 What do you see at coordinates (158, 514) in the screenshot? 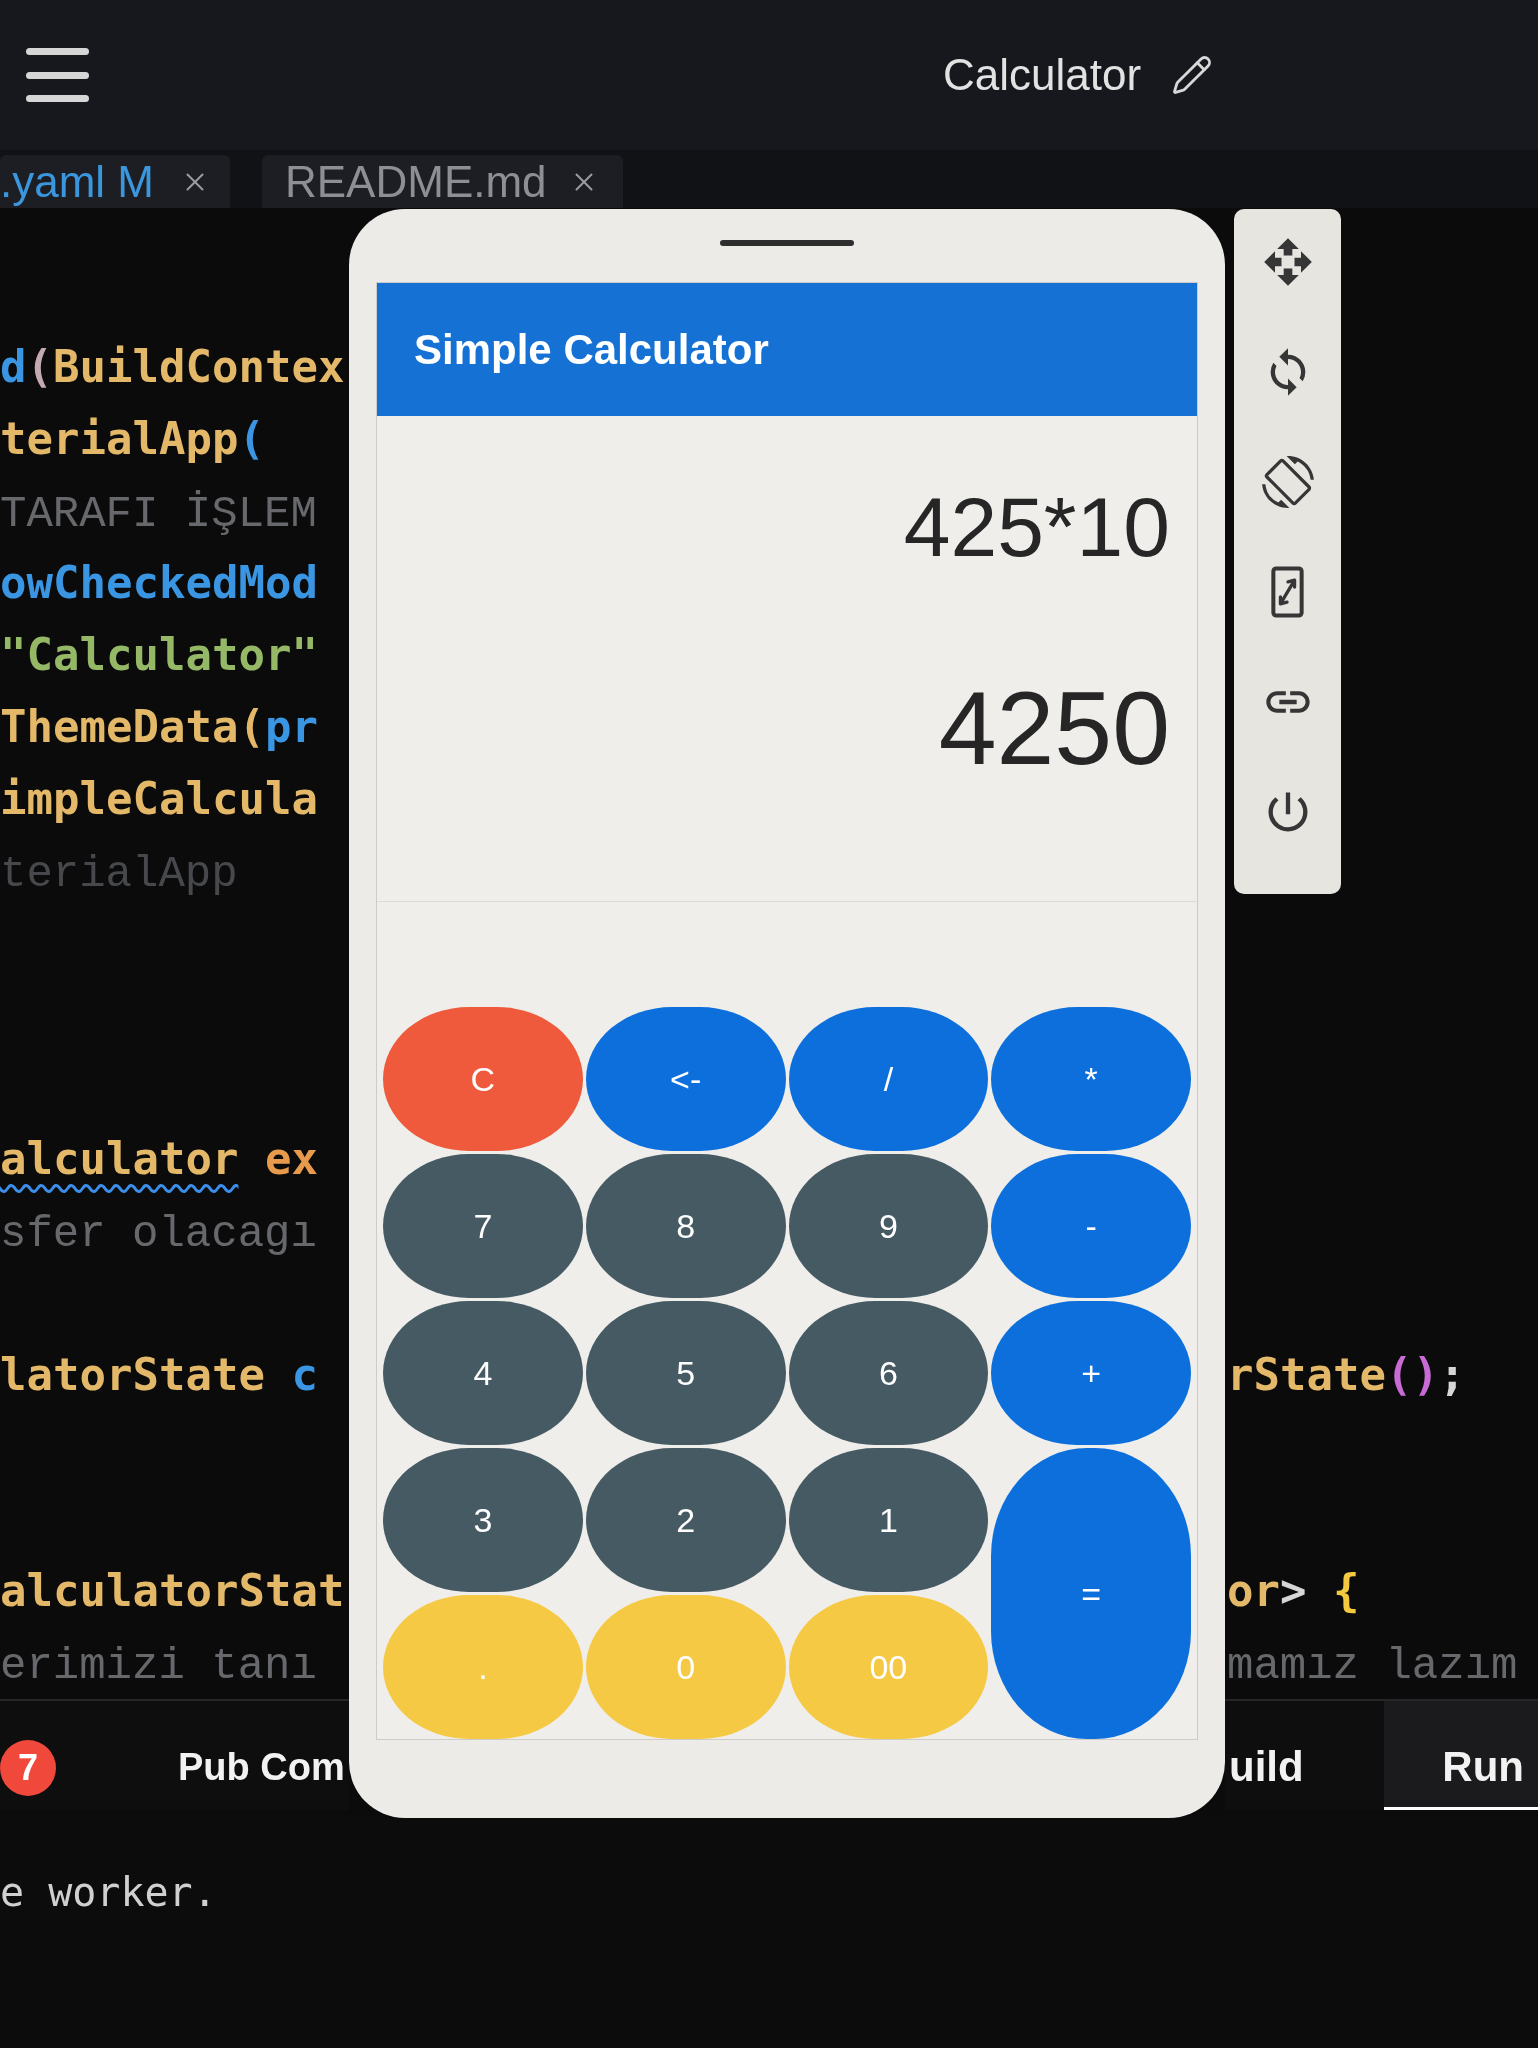
I see `code-line: TARAFI İŞLEM` at bounding box center [158, 514].